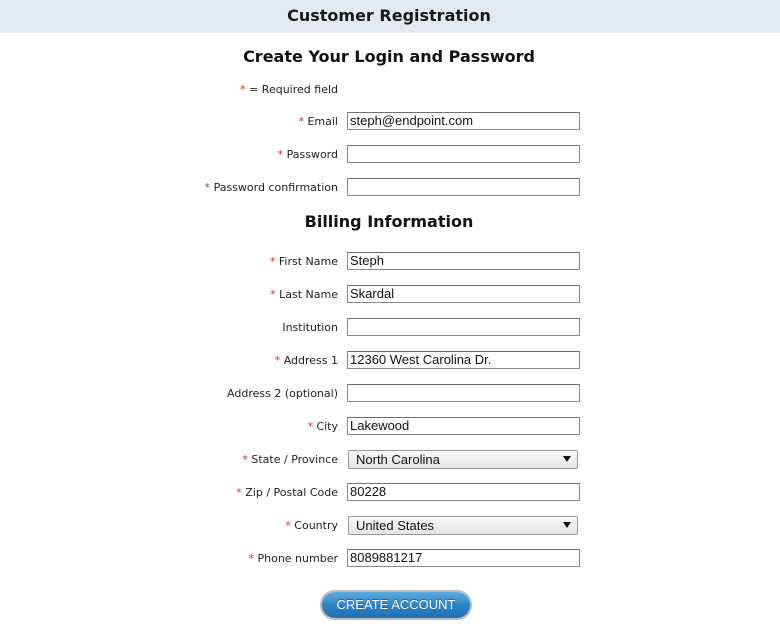 The height and width of the screenshot is (634, 780). I want to click on state-selected-value: North Carolina, so click(398, 459).